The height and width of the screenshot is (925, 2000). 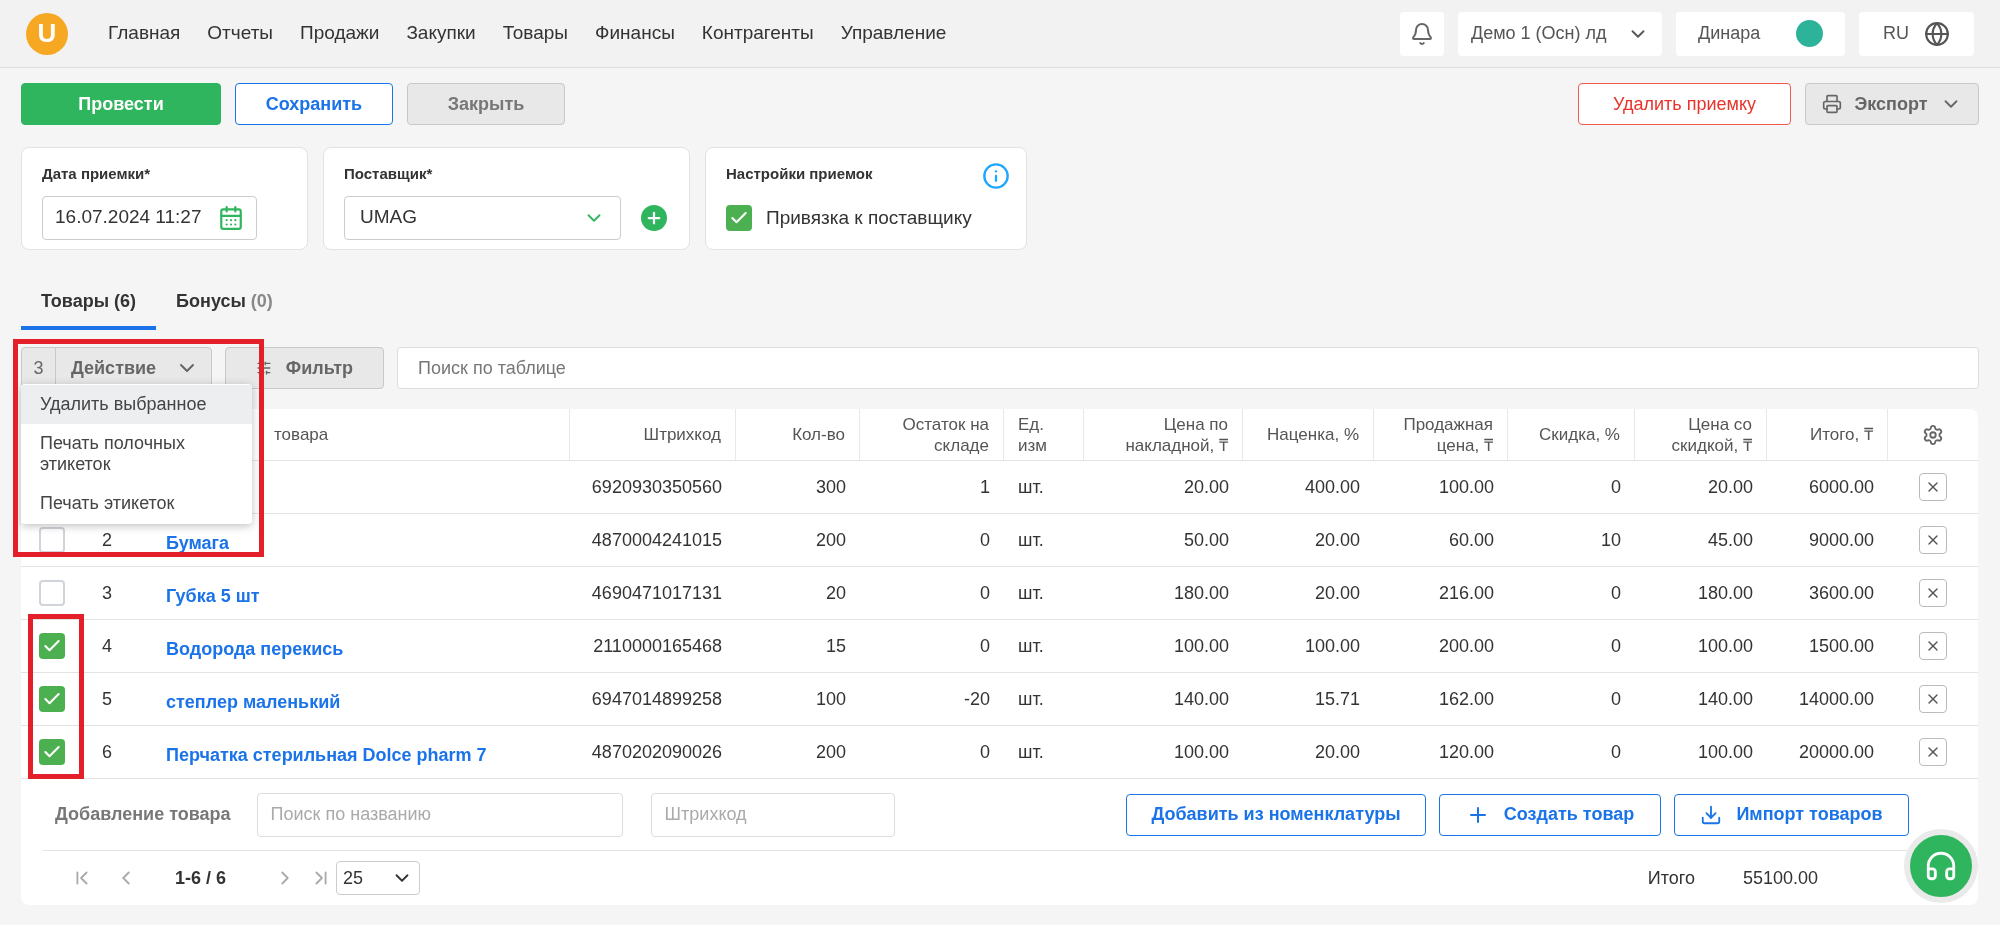 What do you see at coordinates (757, 33) in the screenshot?
I see `nav-link: Контрагенты` at bounding box center [757, 33].